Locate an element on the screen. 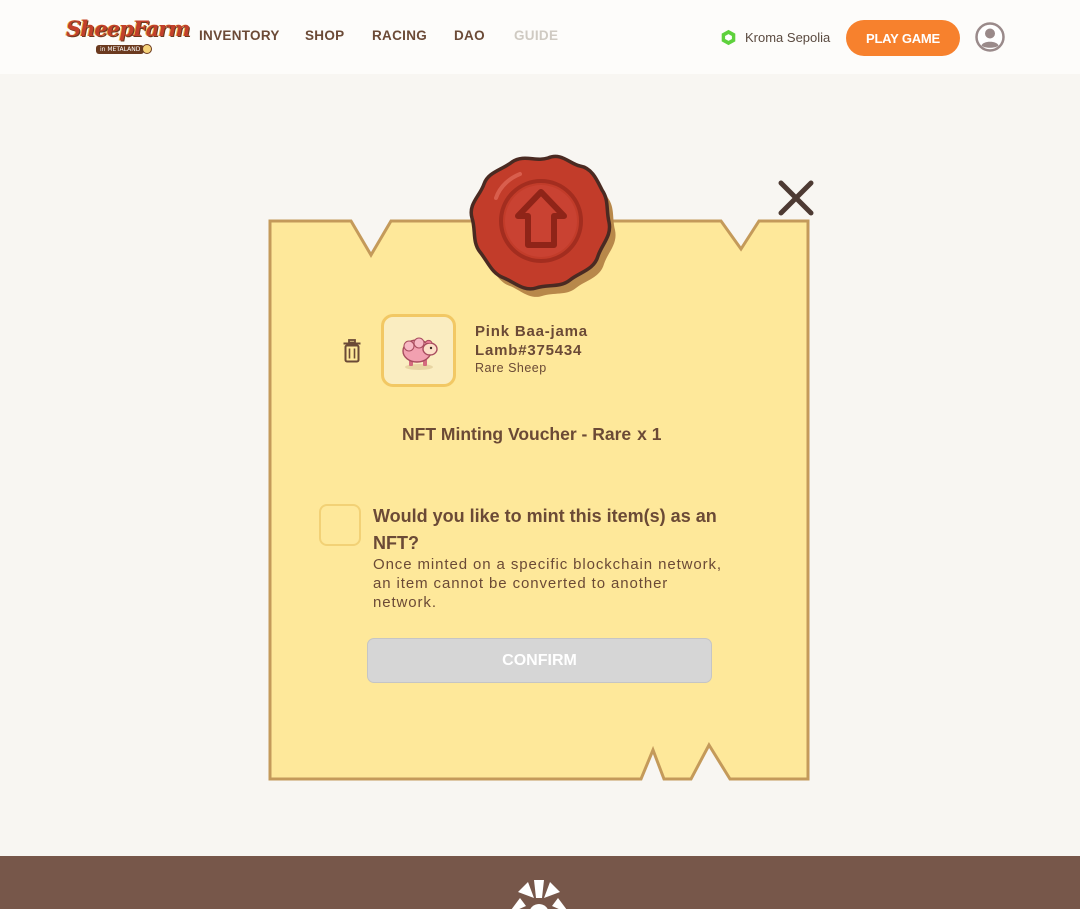 This screenshot has height=909, width=1080. nav-guide: GUIDE is located at coordinates (536, 35).